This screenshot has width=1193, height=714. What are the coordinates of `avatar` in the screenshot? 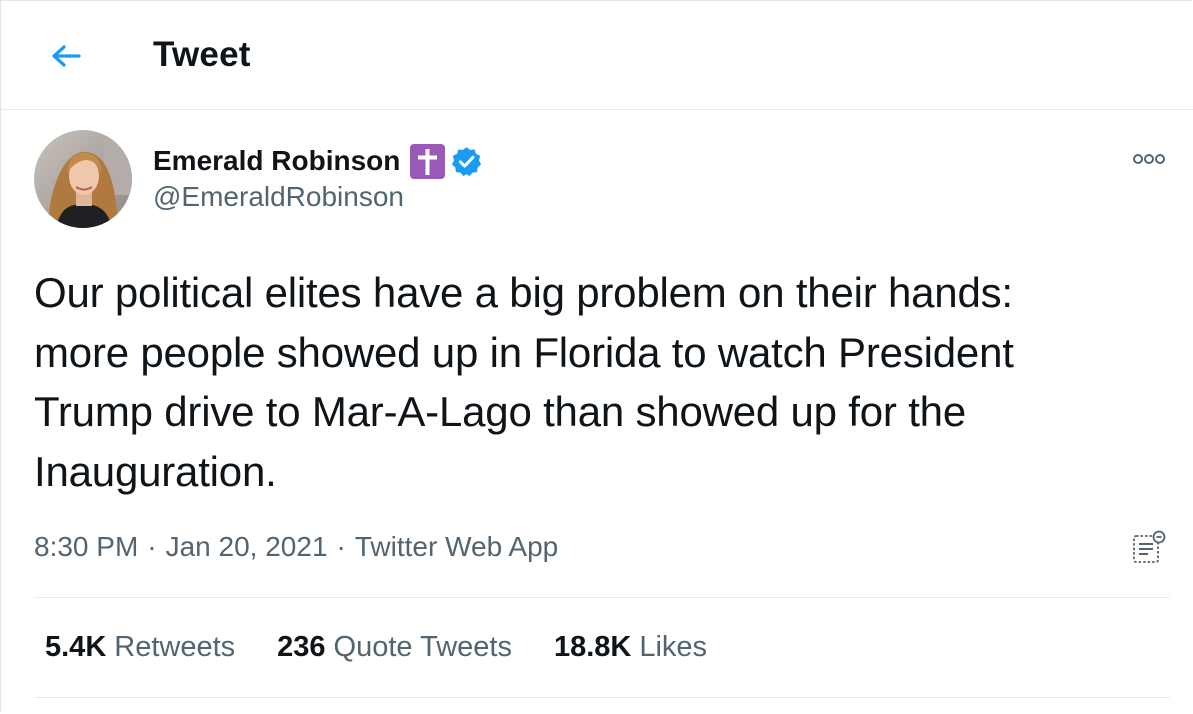 It's located at (83, 179).